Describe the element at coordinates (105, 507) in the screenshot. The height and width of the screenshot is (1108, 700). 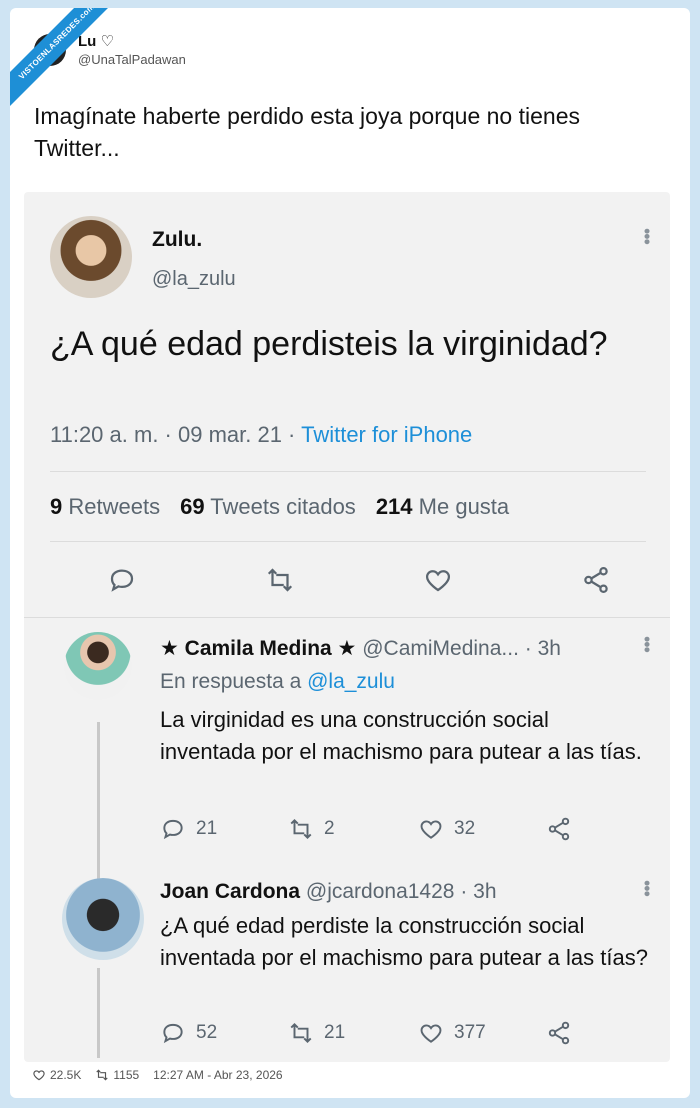
I see `retweets-stat: 9 Retweets` at that location.